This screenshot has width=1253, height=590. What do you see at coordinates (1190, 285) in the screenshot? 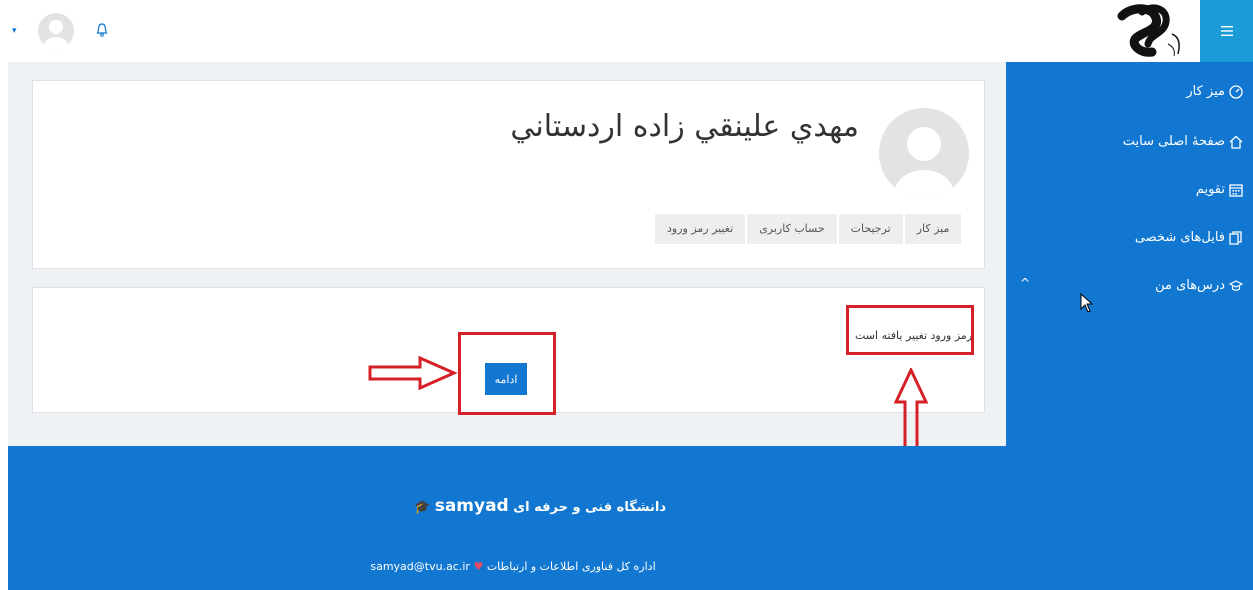
I see `sidebar-item-label: درس‌های من` at bounding box center [1190, 285].